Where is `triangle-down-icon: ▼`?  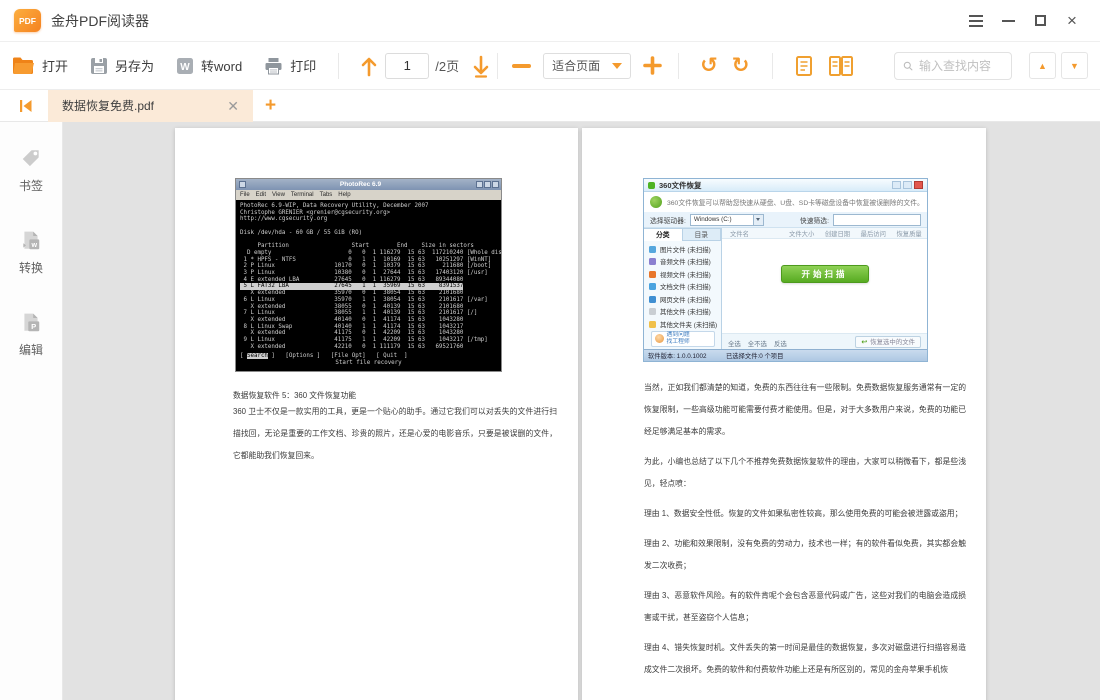
triangle-down-icon: ▼ is located at coordinates (1074, 65).